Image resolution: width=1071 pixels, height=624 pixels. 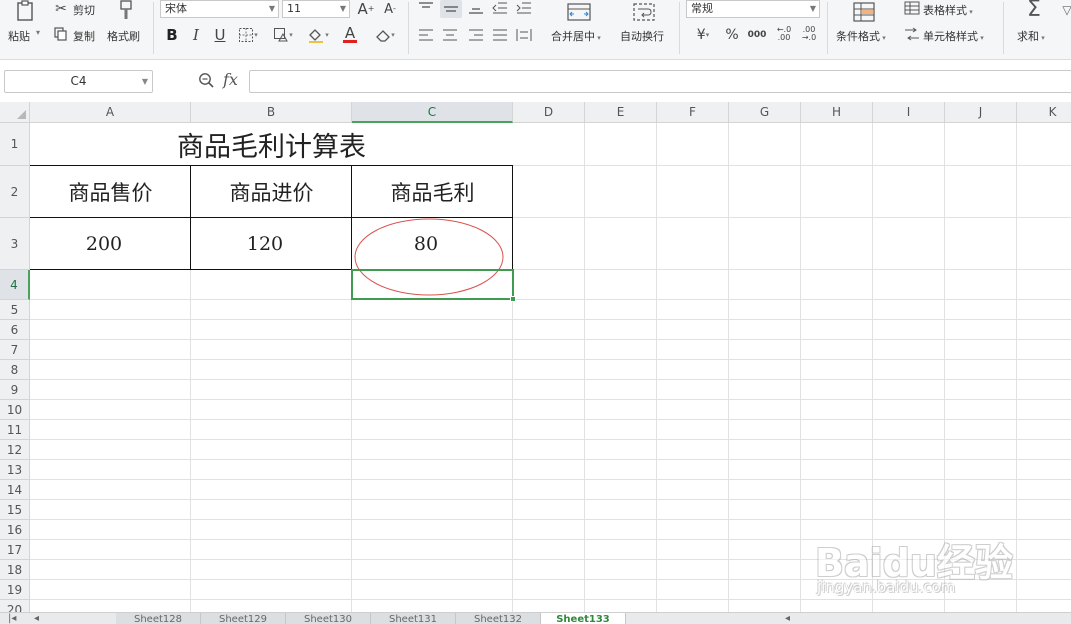 I want to click on cell-style-icon, so click(x=912, y=34).